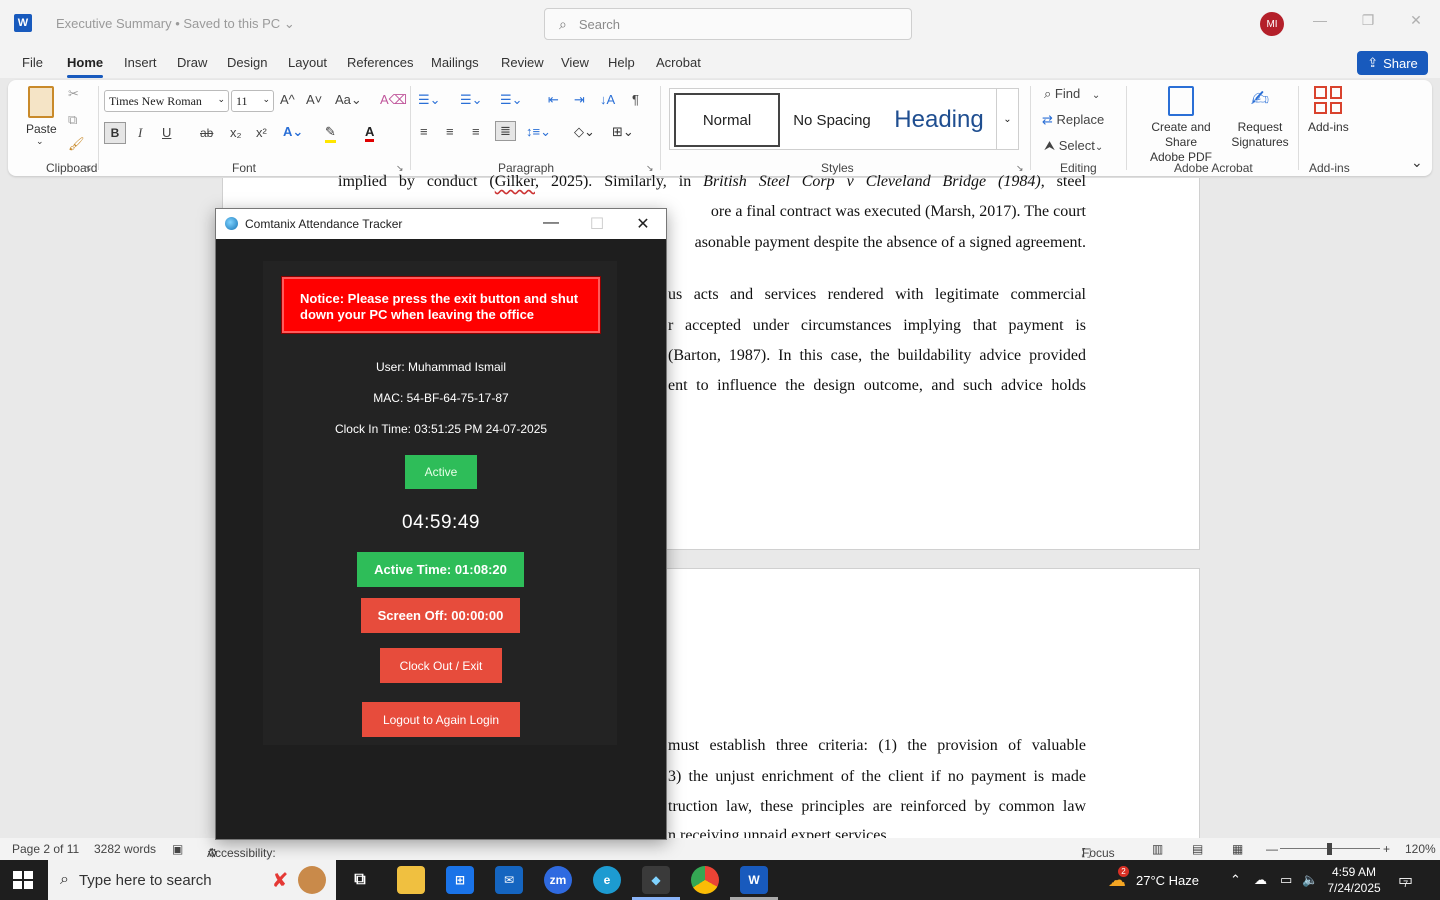 The image size is (1440, 900). I want to click on styles-more-icon: ⌄, so click(1007, 119).